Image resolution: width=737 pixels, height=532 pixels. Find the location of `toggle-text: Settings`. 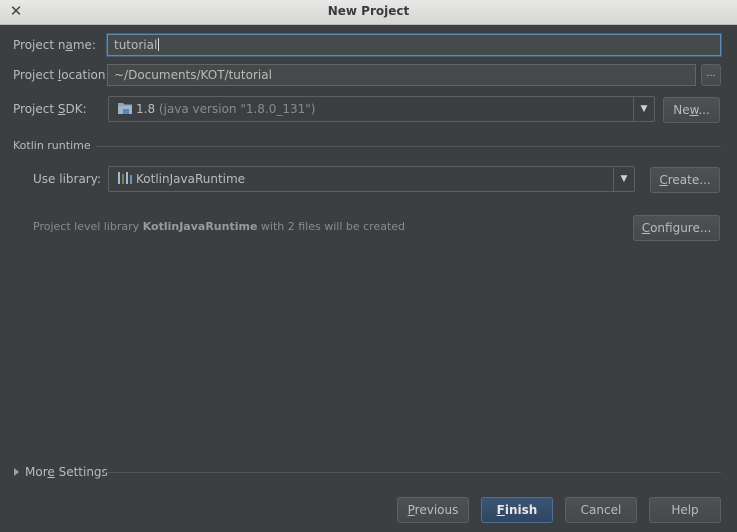

toggle-text: Settings is located at coordinates (81, 472).